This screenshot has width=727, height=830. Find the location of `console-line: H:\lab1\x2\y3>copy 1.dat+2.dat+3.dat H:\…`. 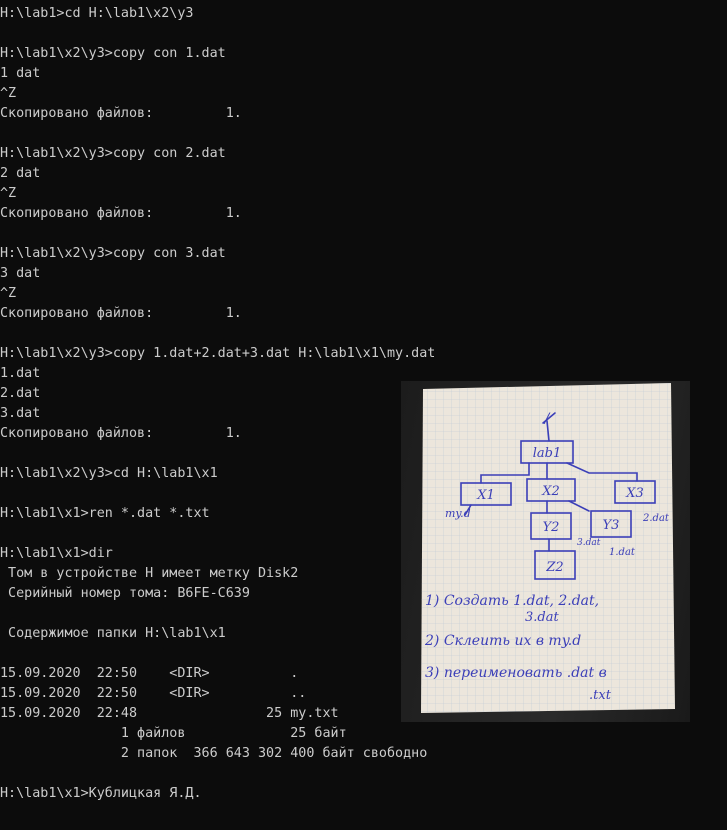

console-line: H:\lab1\x2\y3>copy 1.dat+2.dat+3.dat H:\… is located at coordinates (218, 353).